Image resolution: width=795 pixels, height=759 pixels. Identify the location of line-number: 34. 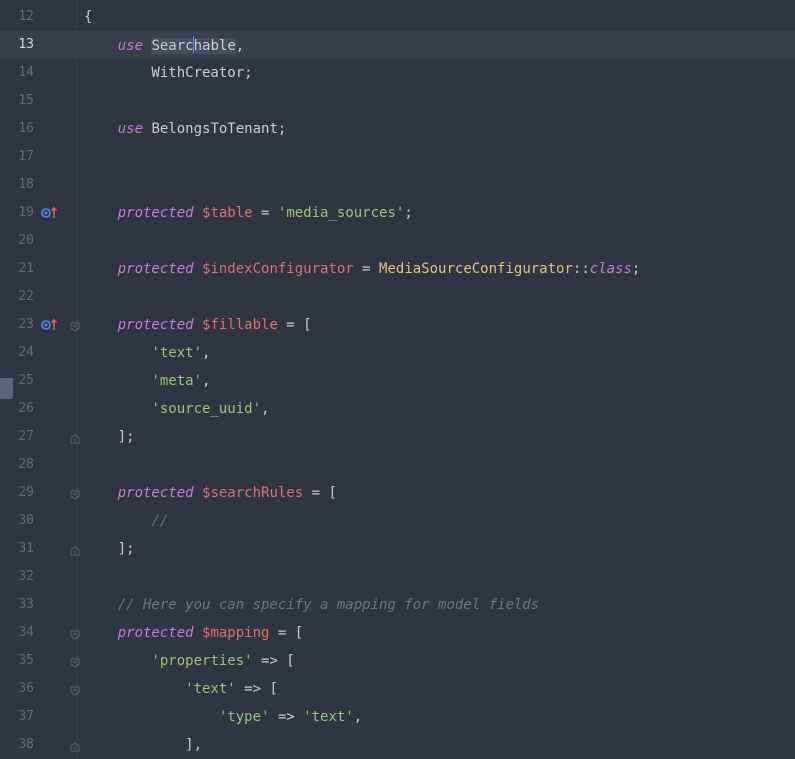
(26, 632).